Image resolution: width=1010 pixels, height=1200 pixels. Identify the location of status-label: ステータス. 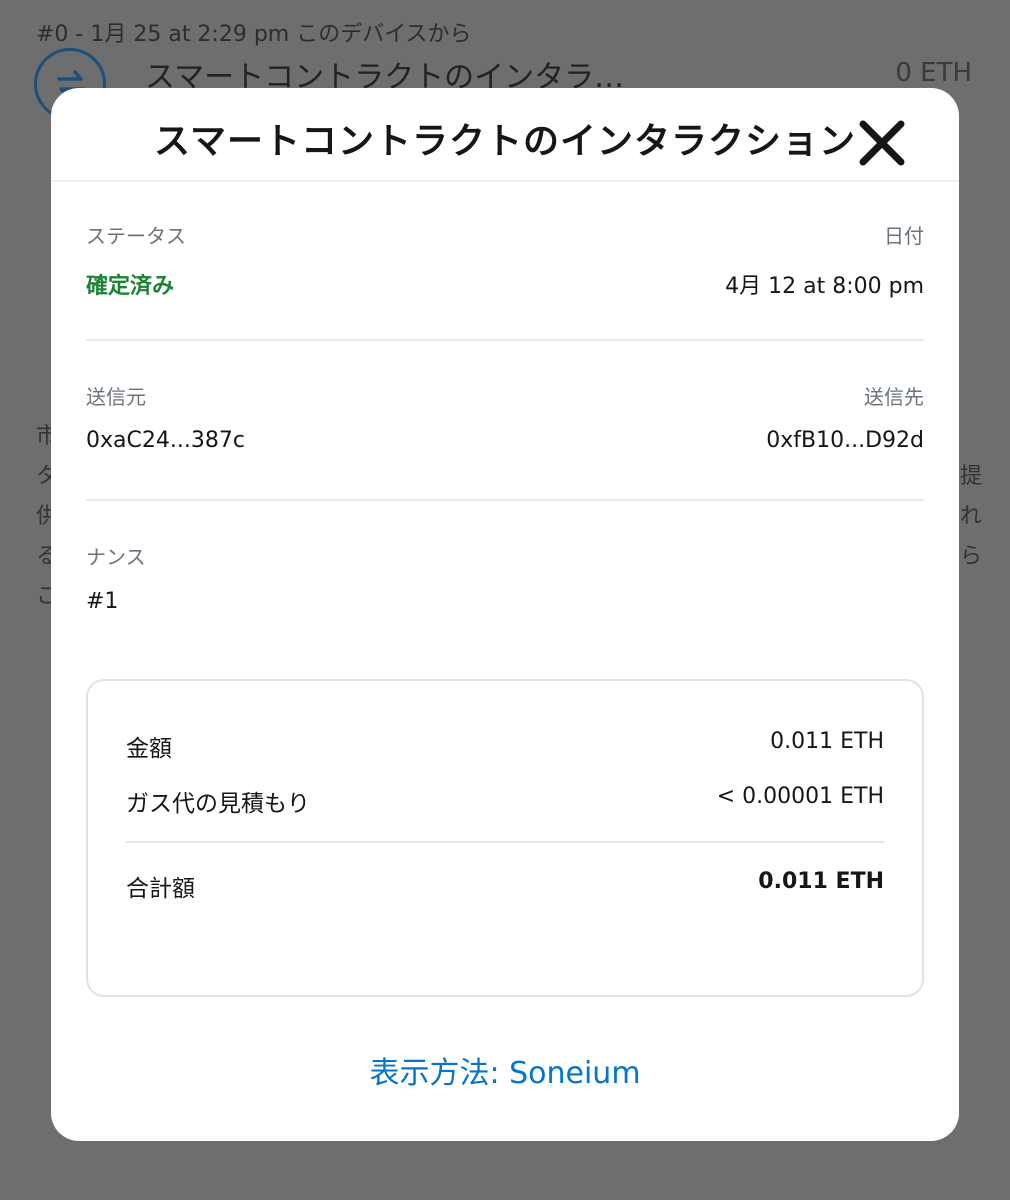
(136, 236).